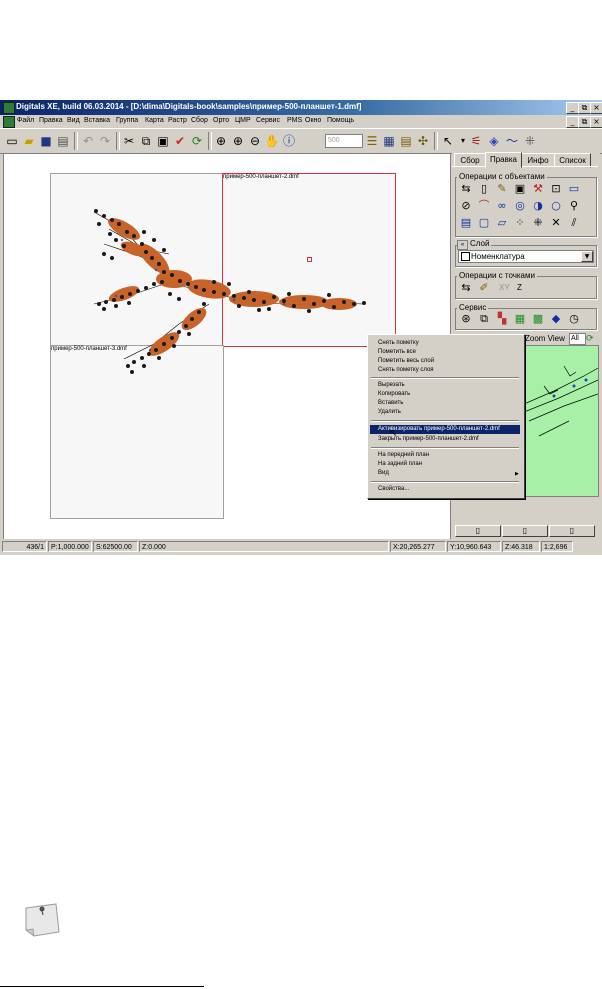 The height and width of the screenshot is (989, 602). I want to click on menu-item-mark-all: Пометить все, so click(445, 352).